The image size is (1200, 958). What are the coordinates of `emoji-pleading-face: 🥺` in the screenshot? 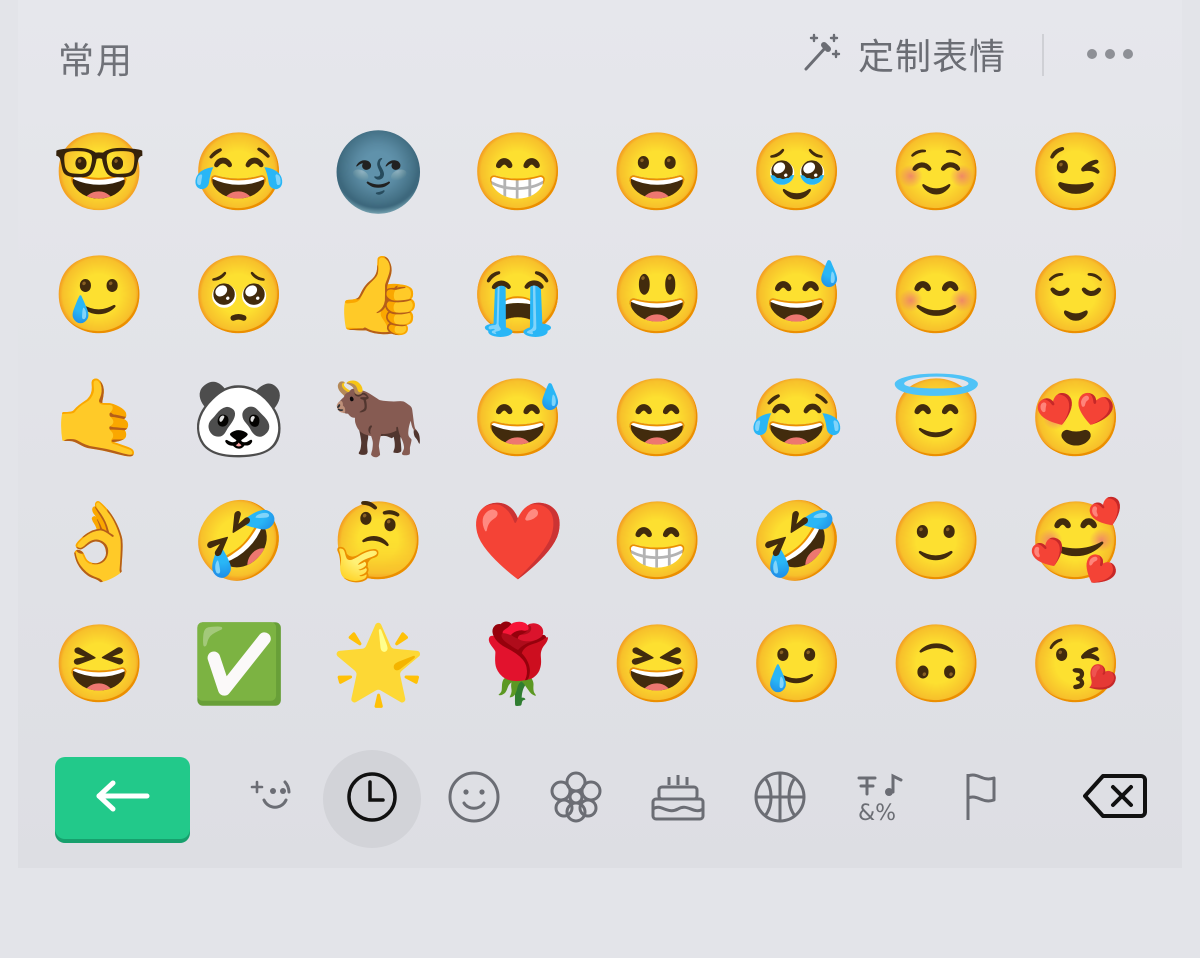 It's located at (240, 294).